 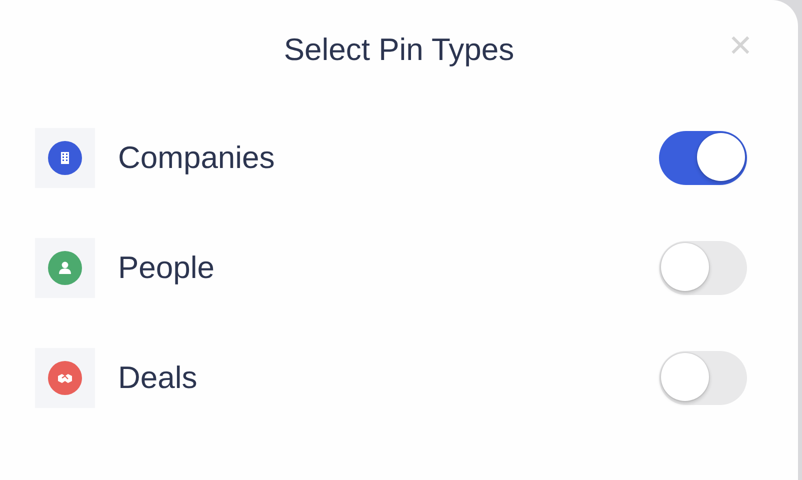 I want to click on dialog-title: Select Pin Types, so click(x=399, y=50).